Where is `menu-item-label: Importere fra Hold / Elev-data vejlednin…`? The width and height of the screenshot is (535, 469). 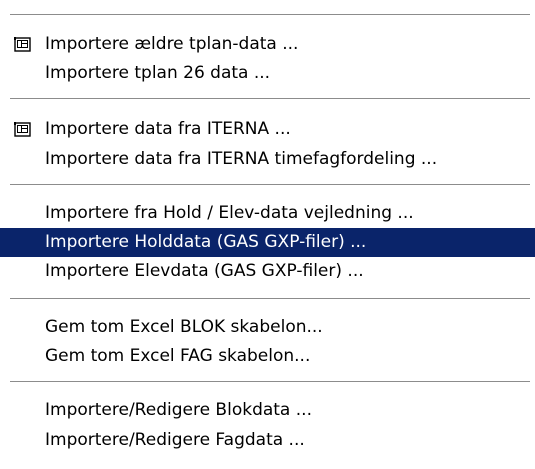 menu-item-label: Importere fra Hold / Elev-data vejlednin… is located at coordinates (229, 213).